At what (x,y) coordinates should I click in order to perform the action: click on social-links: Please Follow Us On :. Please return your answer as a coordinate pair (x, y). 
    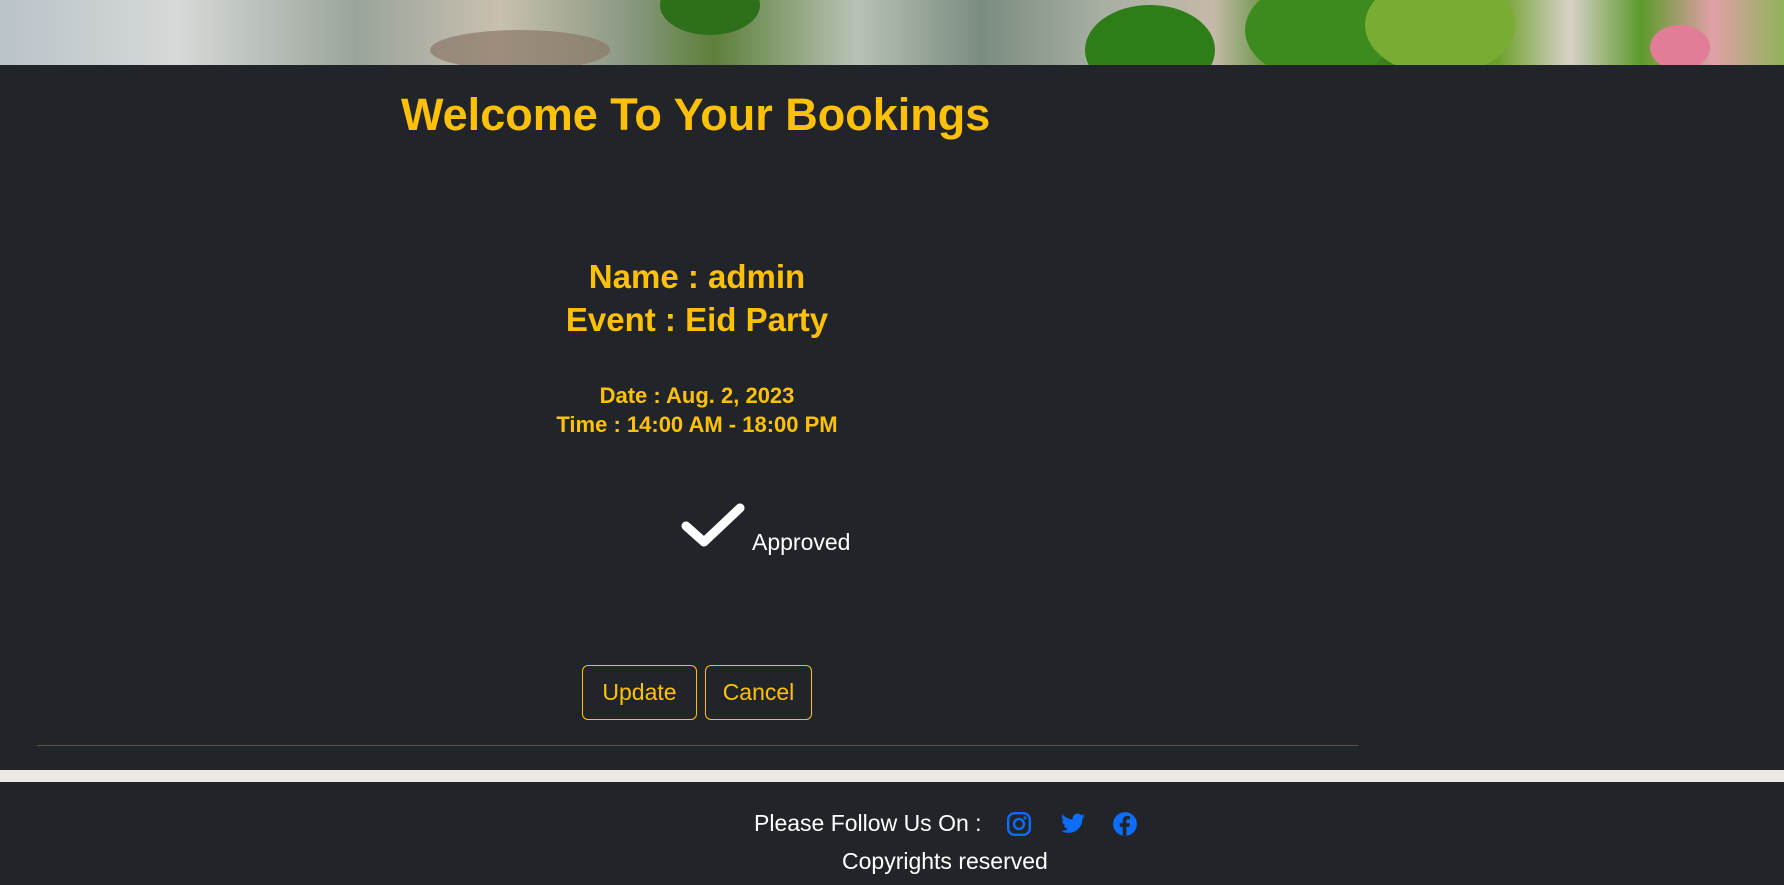
    Looking at the image, I should click on (959, 823).